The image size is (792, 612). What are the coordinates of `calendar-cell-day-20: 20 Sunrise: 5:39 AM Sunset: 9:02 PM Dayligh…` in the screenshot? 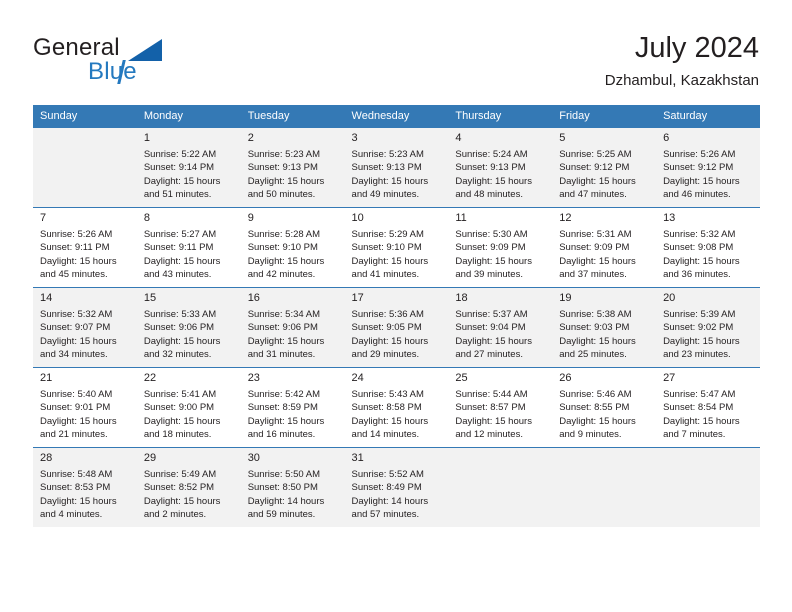 It's located at (708, 327).